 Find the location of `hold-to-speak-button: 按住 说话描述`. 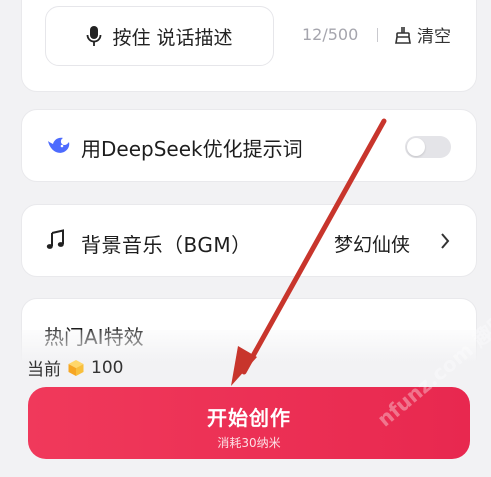

hold-to-speak-button: 按住 说话描述 is located at coordinates (159, 36).